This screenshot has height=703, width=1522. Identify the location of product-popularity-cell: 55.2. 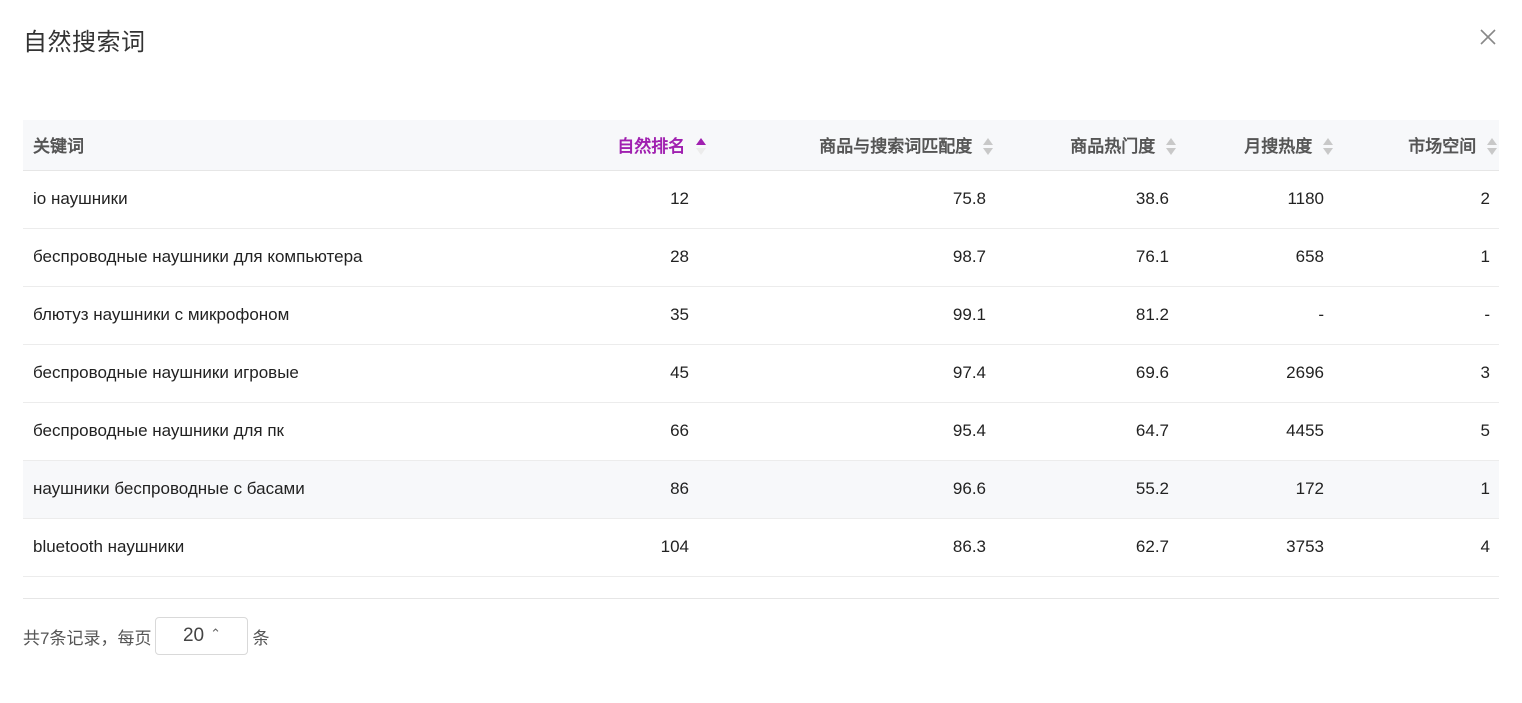
(1084, 489).